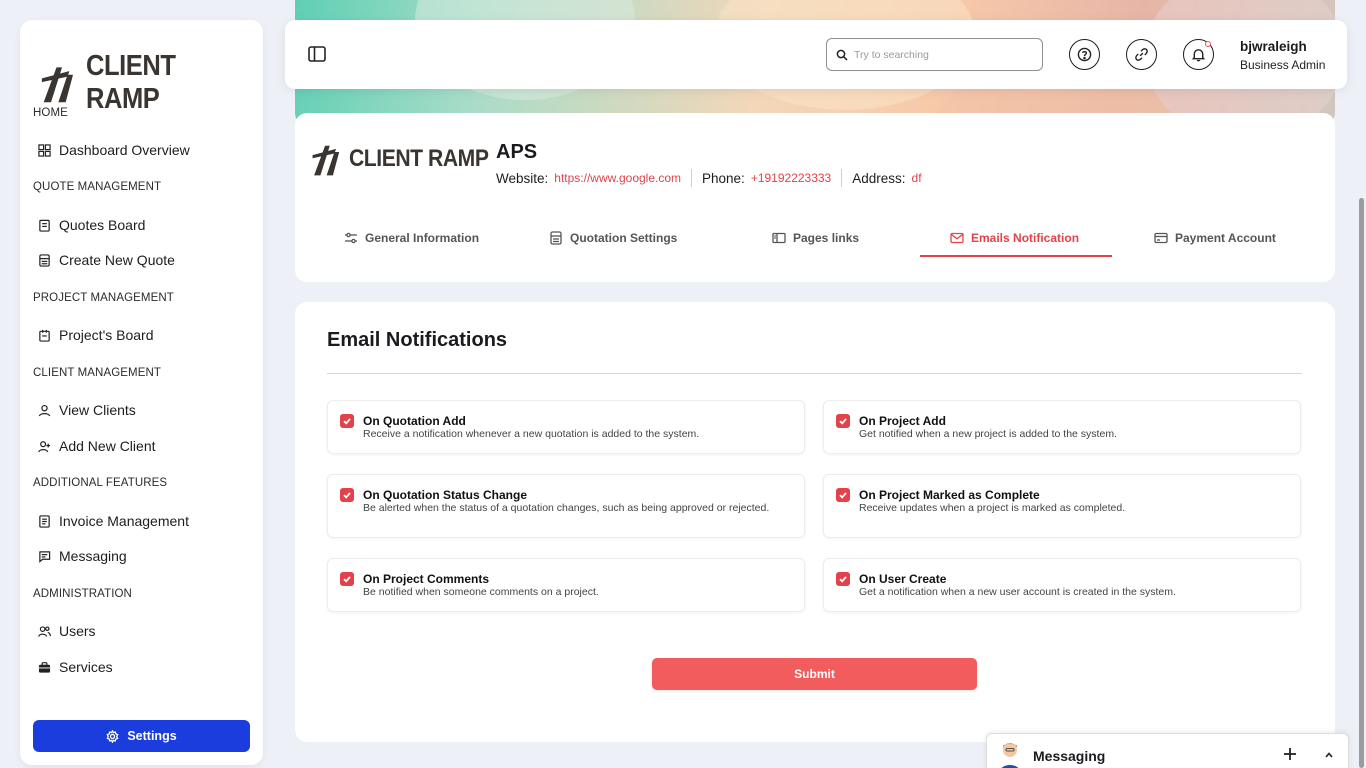  I want to click on tab-payment-account: Payment Account, so click(1215, 238).